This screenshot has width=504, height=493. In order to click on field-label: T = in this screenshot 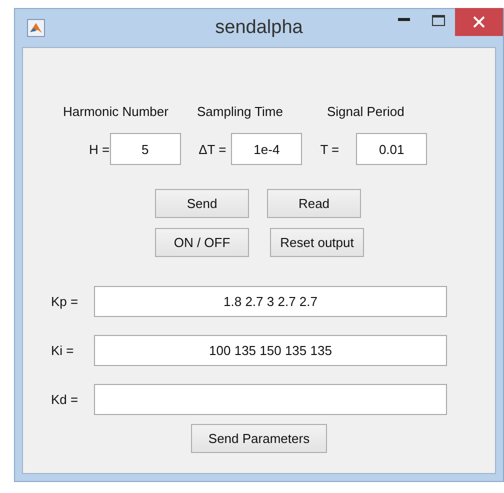, I will do `click(330, 149)`.